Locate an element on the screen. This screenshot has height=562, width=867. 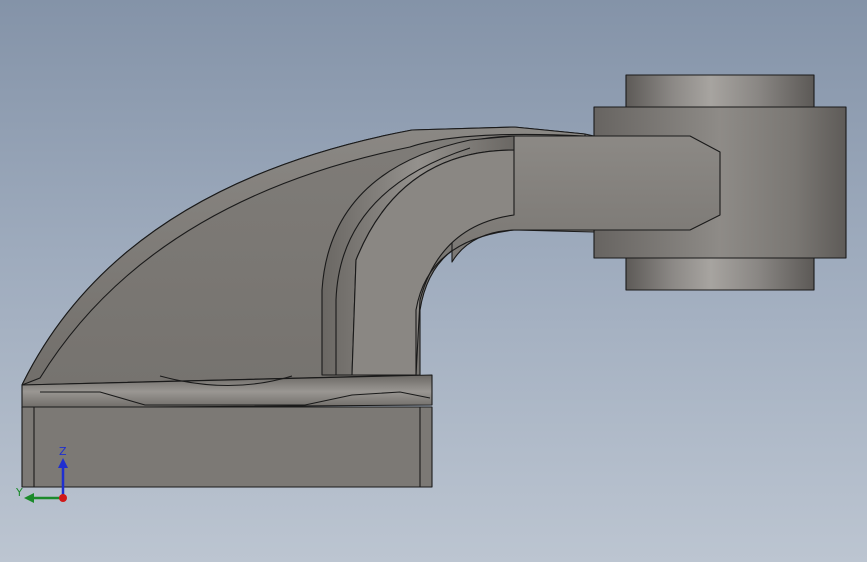
y-axis-arrow is located at coordinates (29, 498).